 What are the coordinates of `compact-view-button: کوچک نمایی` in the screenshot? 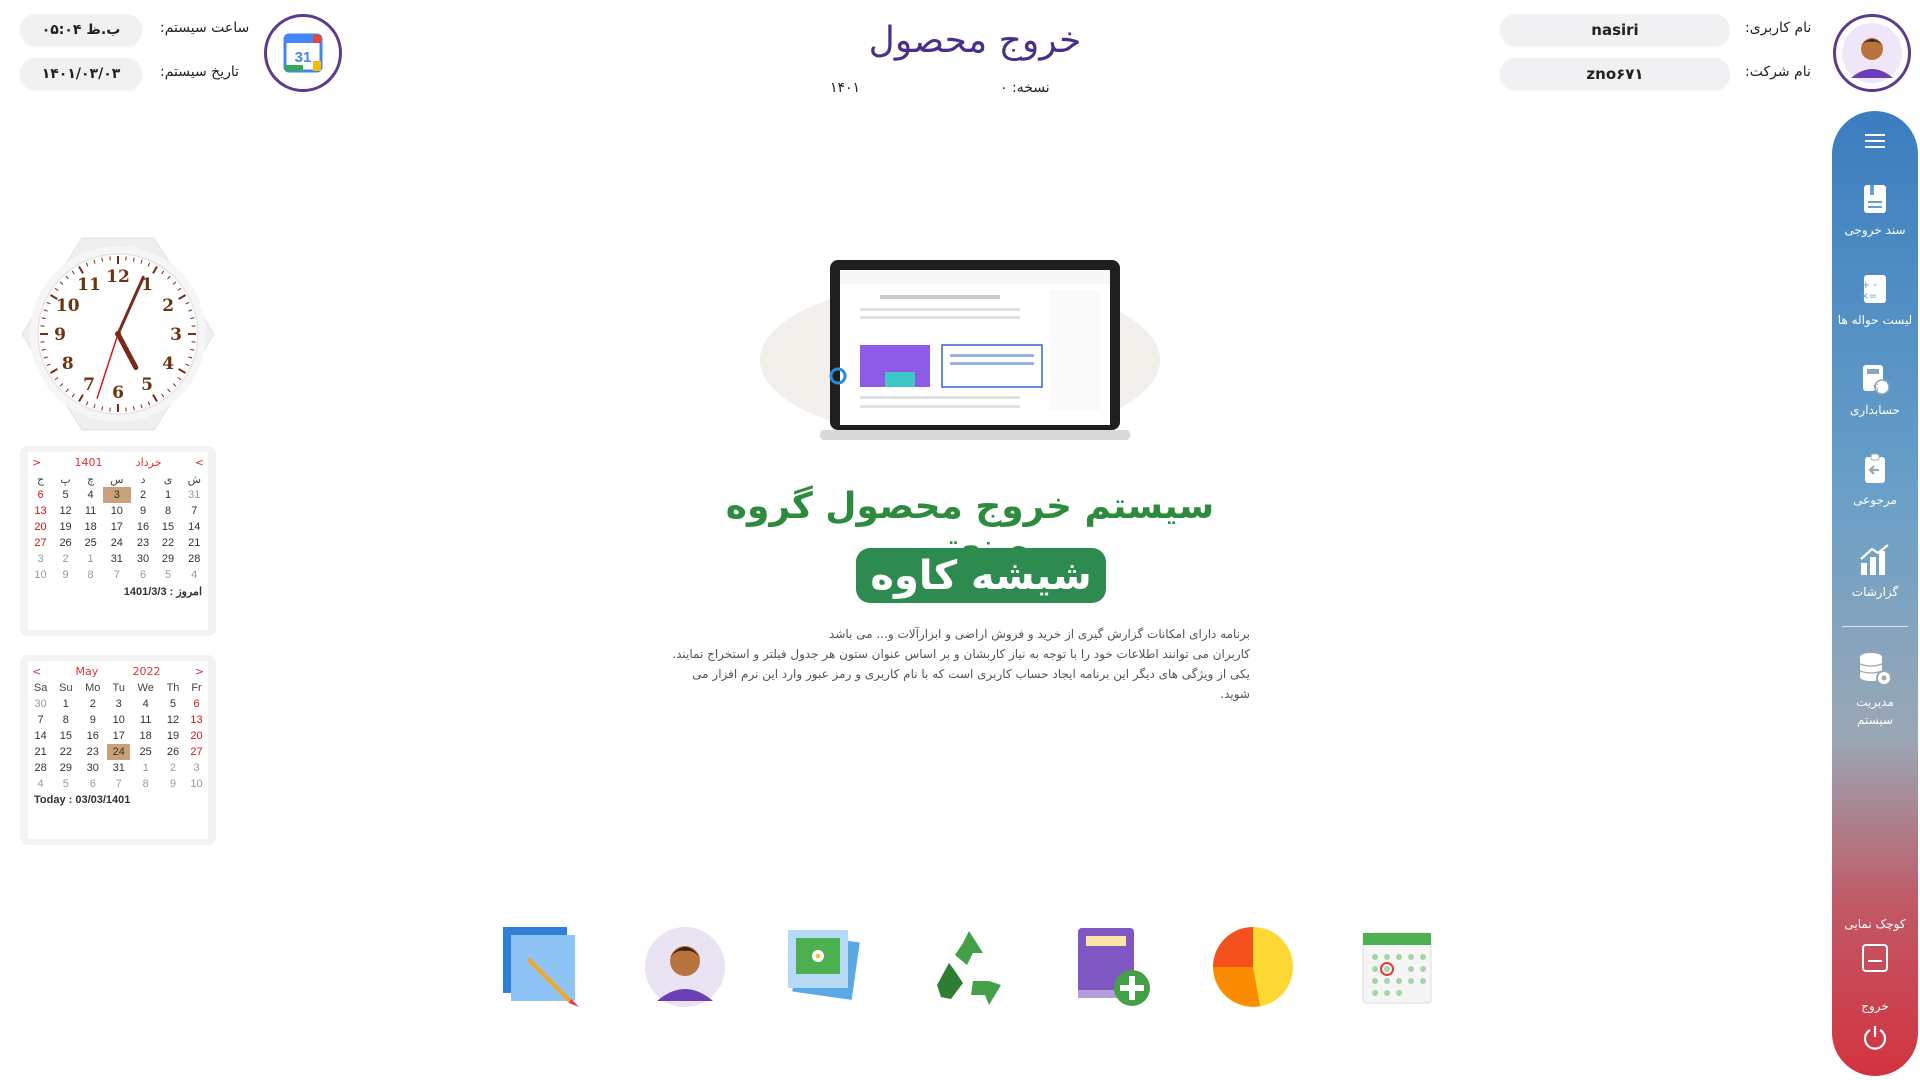 It's located at (1875, 941).